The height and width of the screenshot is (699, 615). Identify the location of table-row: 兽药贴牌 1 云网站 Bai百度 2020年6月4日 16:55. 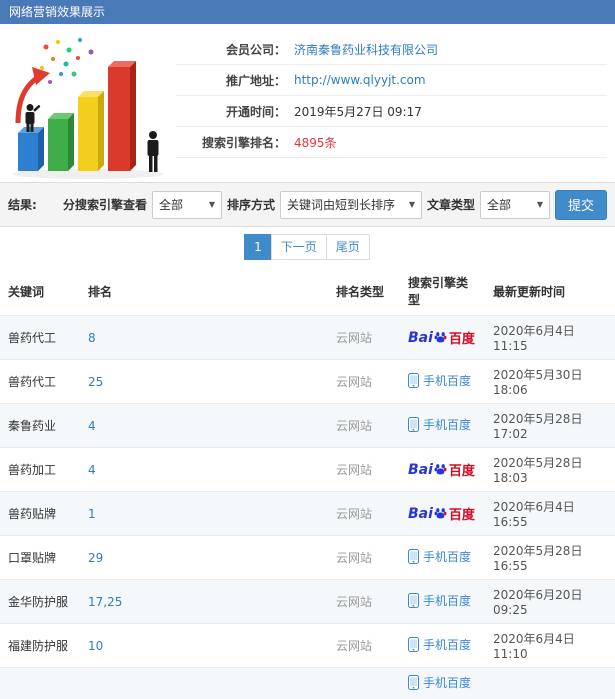
(307, 514).